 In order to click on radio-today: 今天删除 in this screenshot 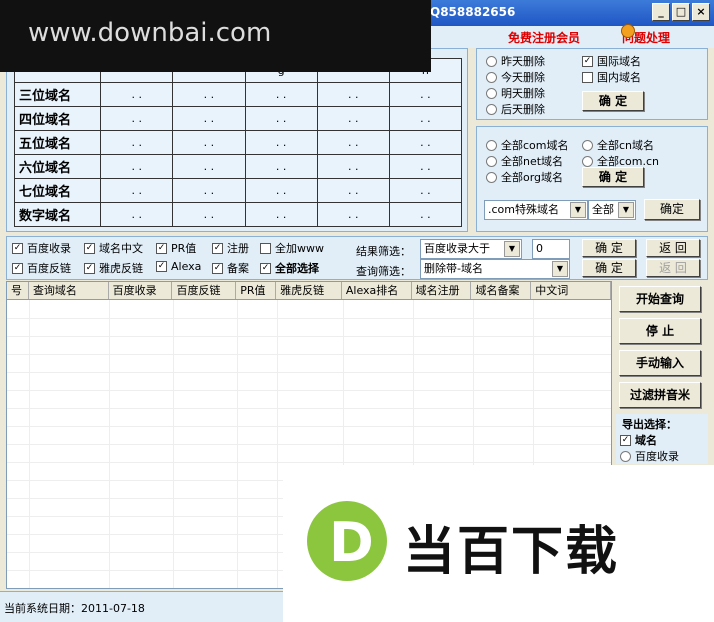, I will do `click(515, 77)`.